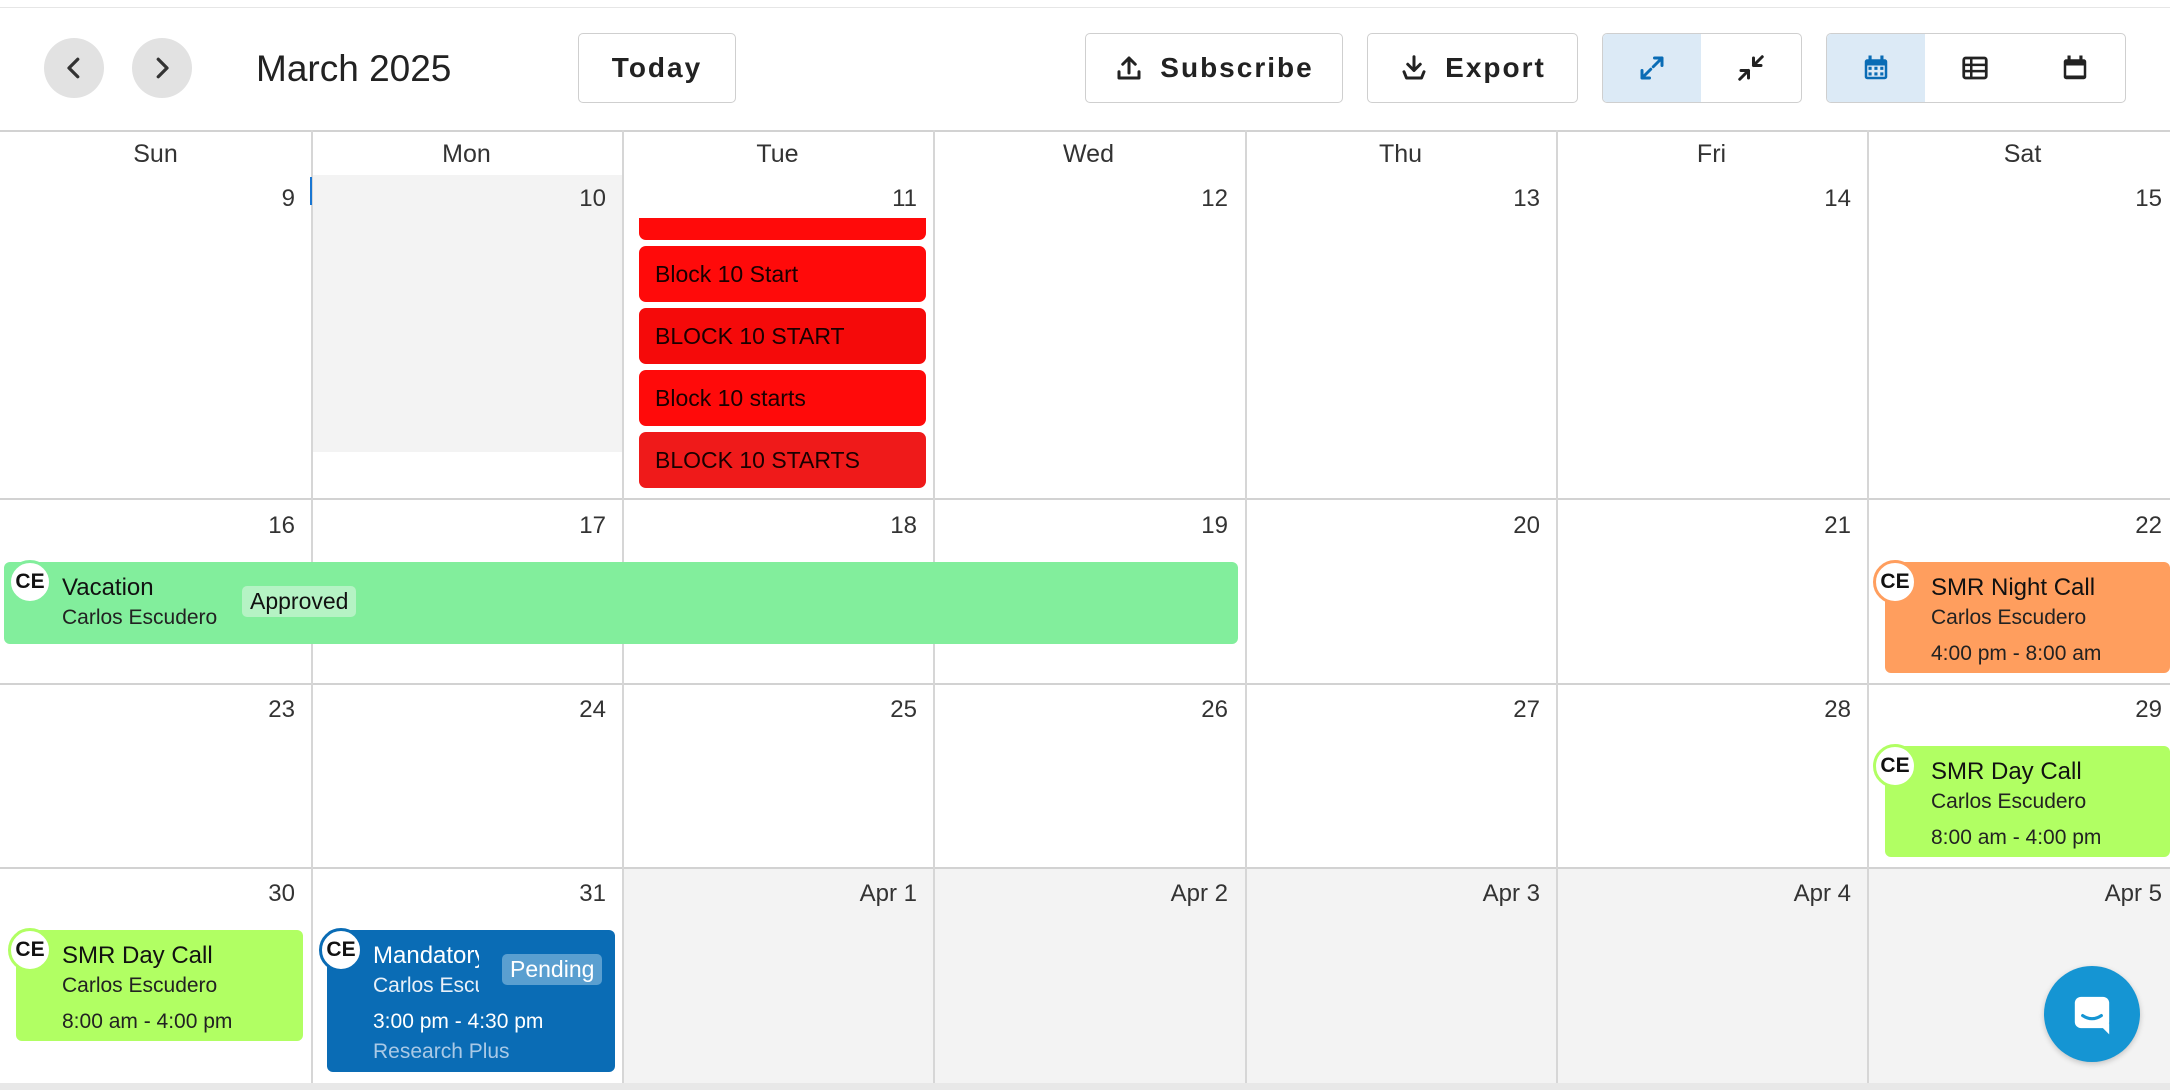  What do you see at coordinates (1153, 710) in the screenshot?
I see `day-number: 26` at bounding box center [1153, 710].